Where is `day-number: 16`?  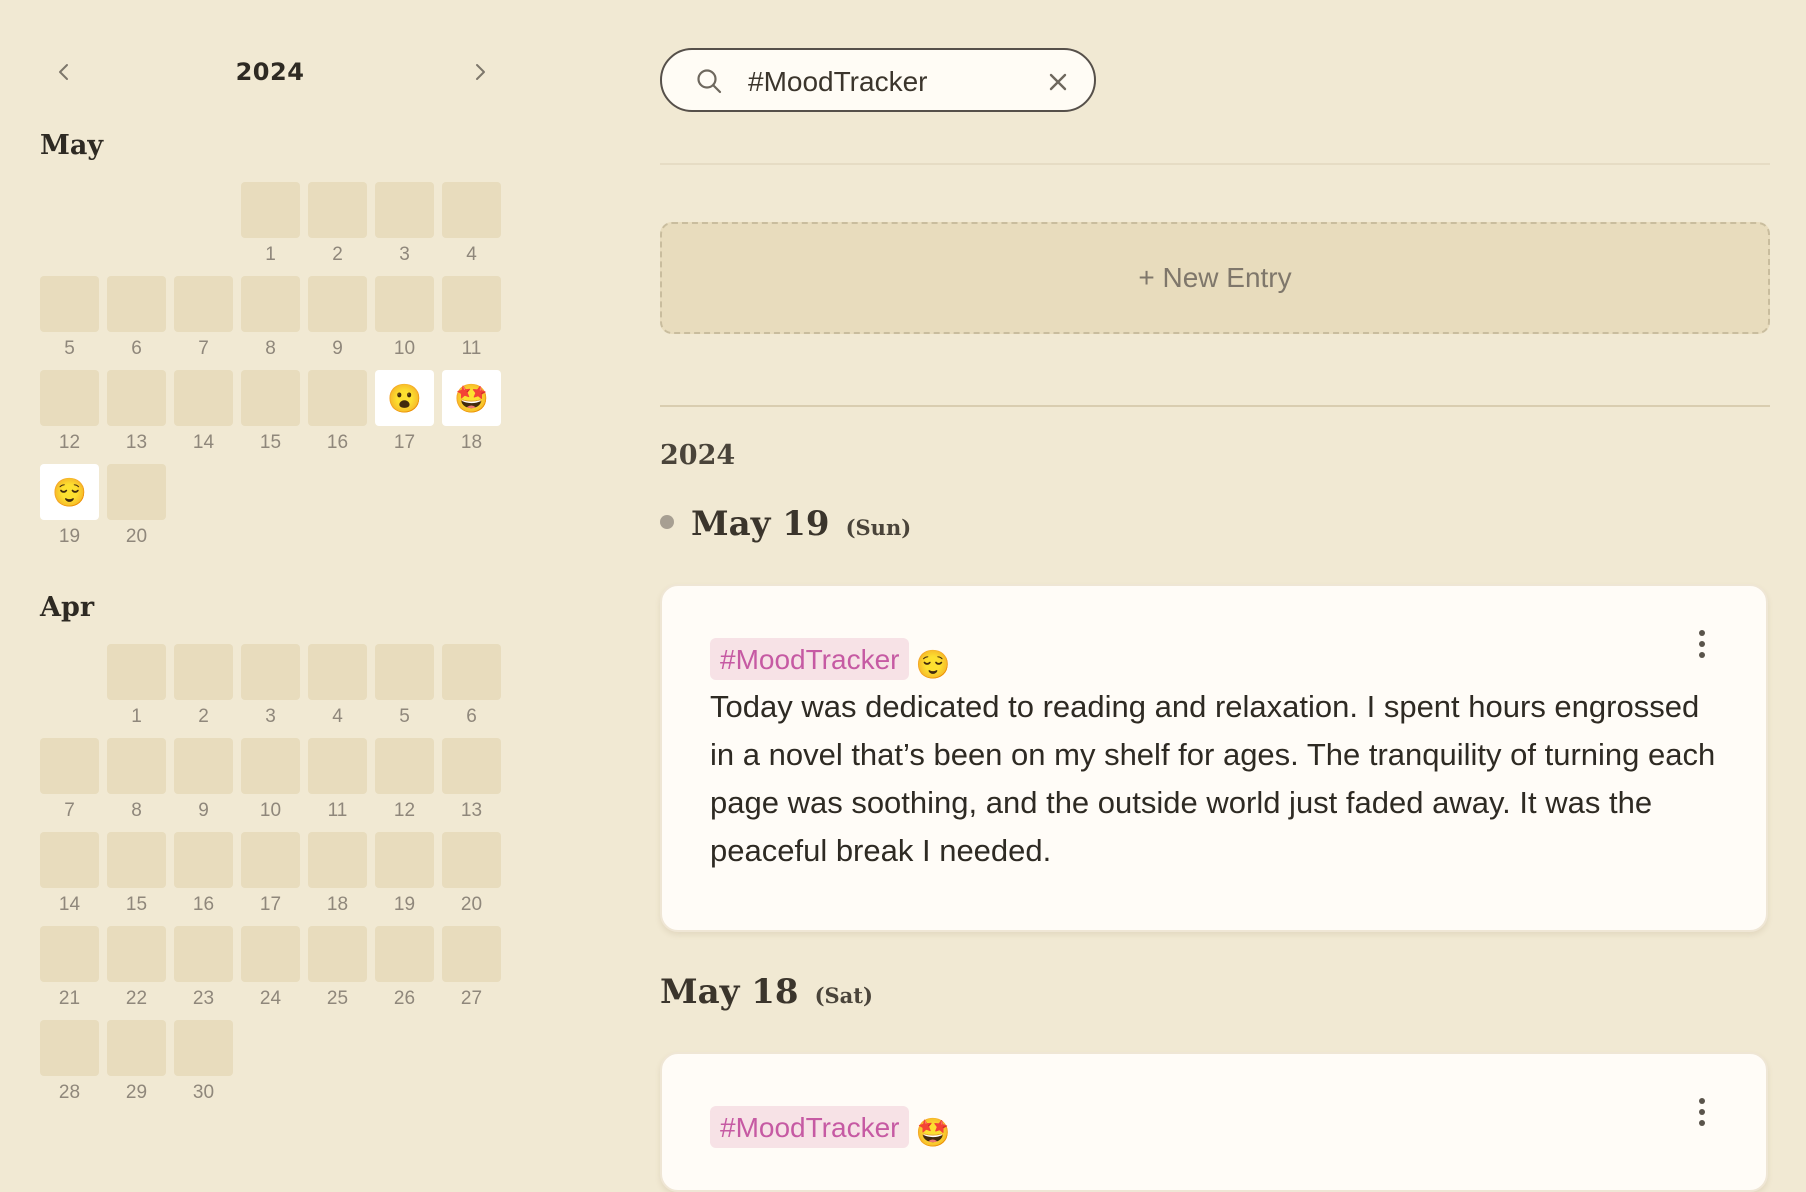 day-number: 16 is located at coordinates (203, 904).